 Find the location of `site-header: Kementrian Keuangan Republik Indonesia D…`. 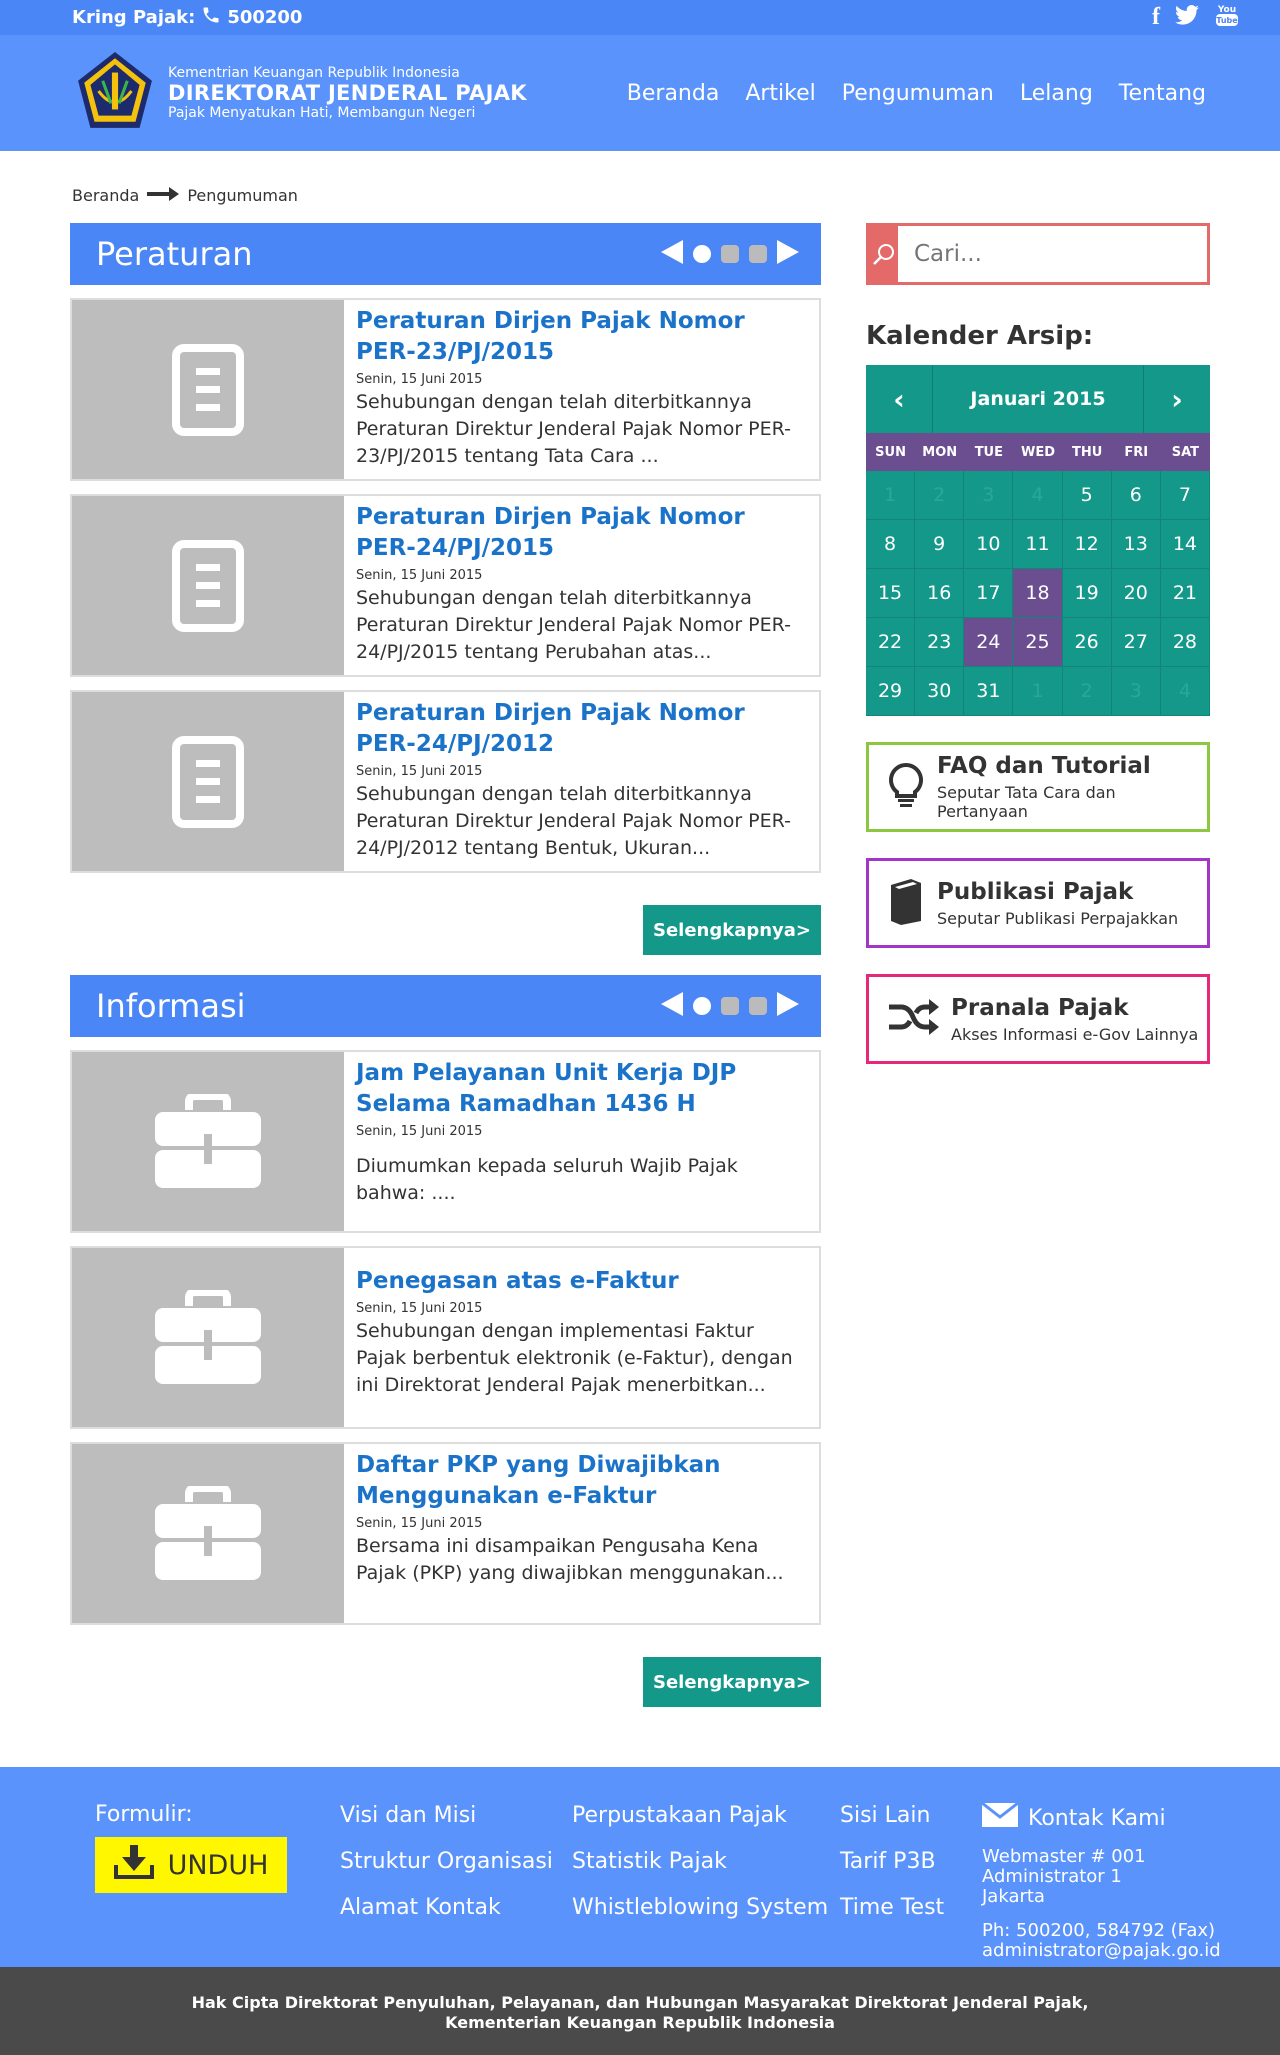

site-header: Kementrian Keuangan Republik Indonesia D… is located at coordinates (640, 93).